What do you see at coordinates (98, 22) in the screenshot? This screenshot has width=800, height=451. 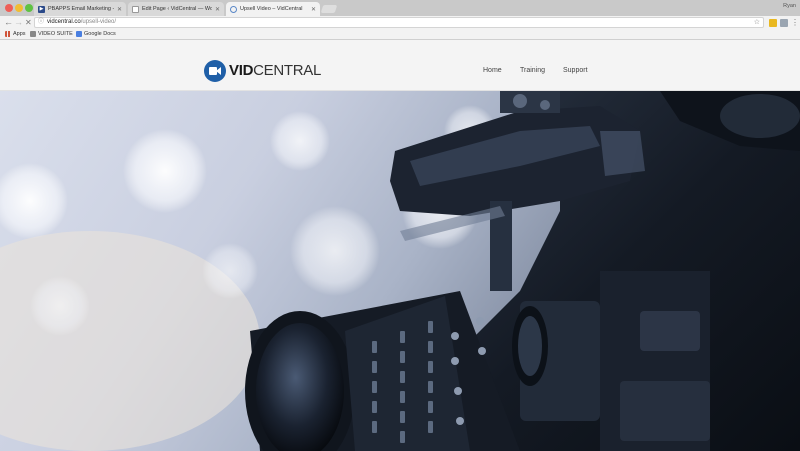 I see `url-path: /upsell-video/` at bounding box center [98, 22].